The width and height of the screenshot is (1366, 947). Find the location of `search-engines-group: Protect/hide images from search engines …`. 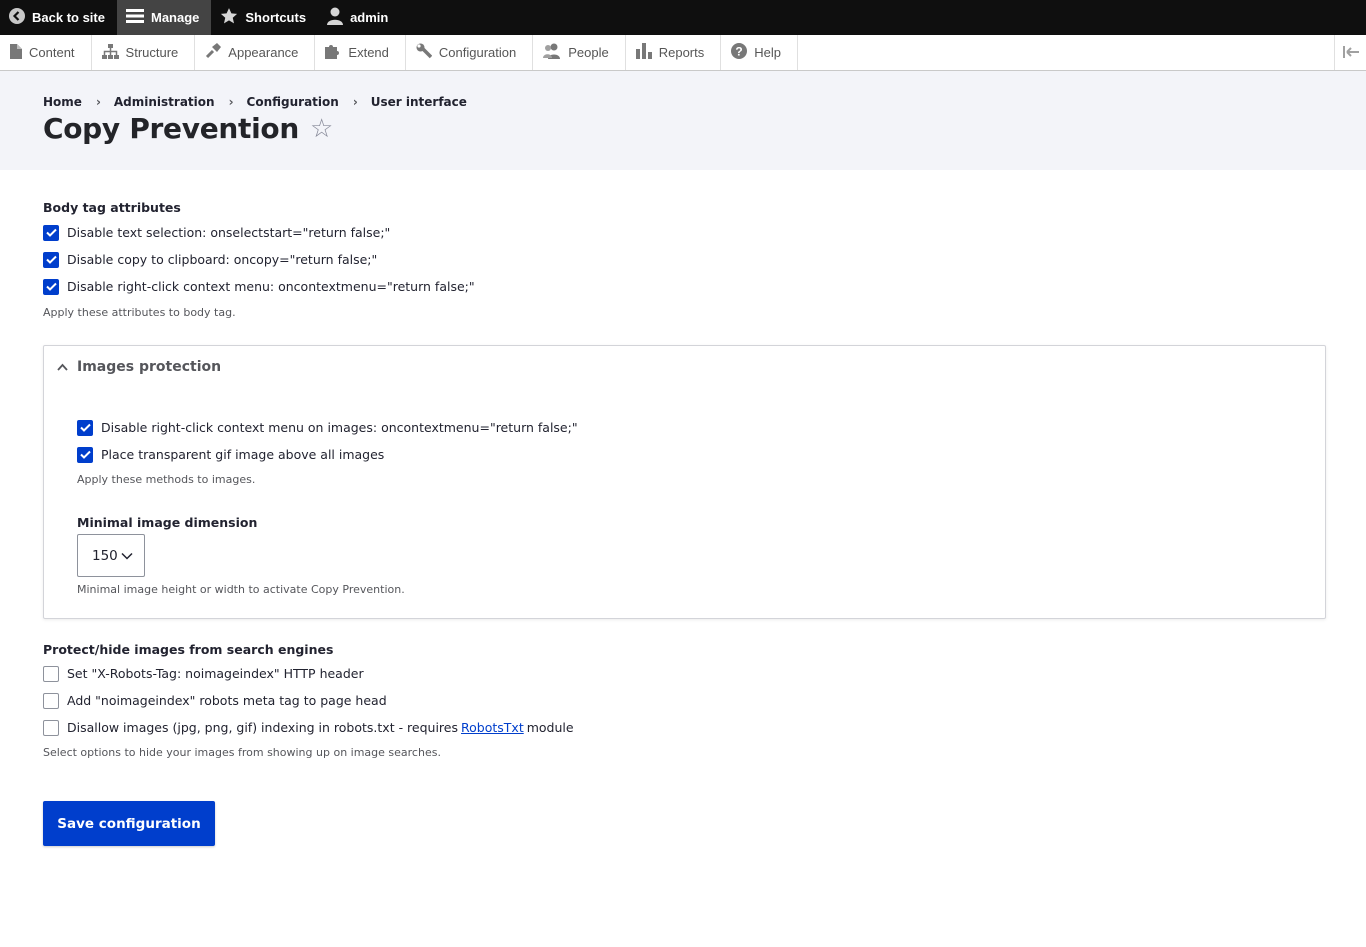

search-engines-group: Protect/hide images from search engines … is located at coordinates (308, 700).